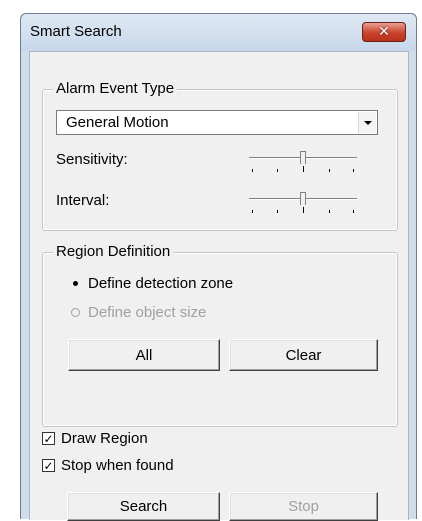 This screenshot has width=422, height=521. Describe the element at coordinates (113, 252) in the screenshot. I see `region-definition-legend: Region Definition` at that location.